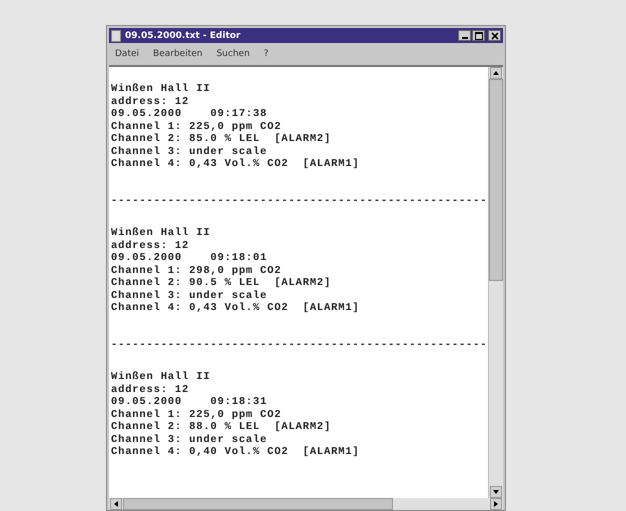 The image size is (626, 511). I want to click on text-line: Channel 2: 90.5 % LEL [ALARM2], so click(221, 283).